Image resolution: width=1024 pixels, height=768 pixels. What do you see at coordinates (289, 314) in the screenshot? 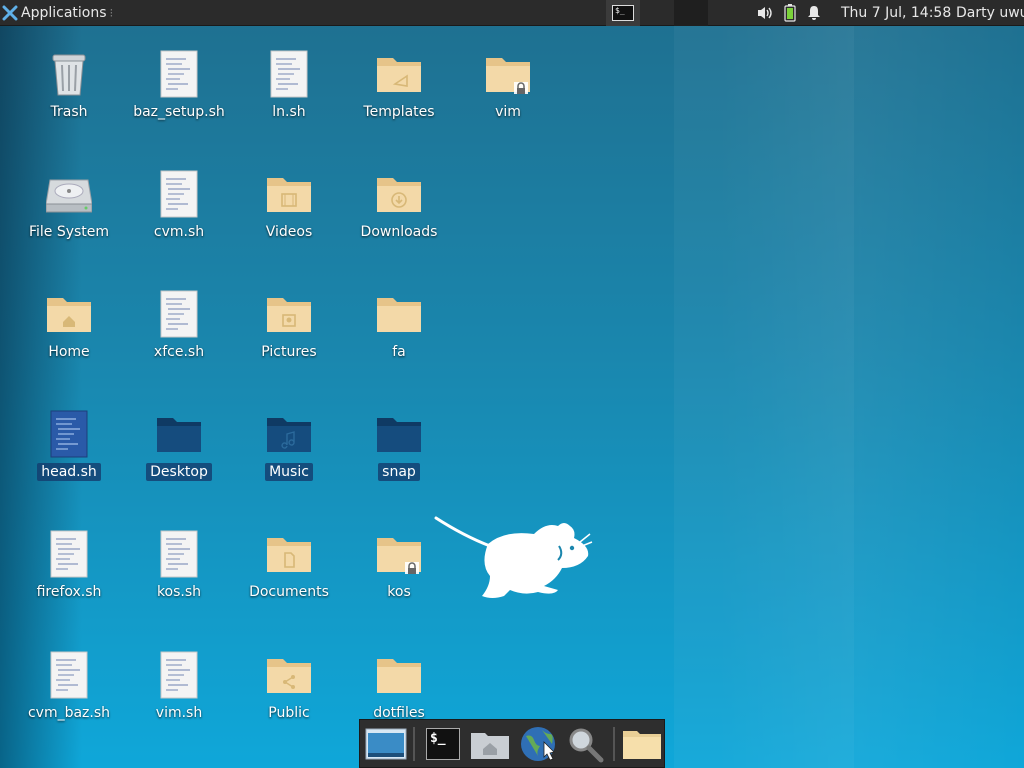
I see `folder-pictures-icon` at bounding box center [289, 314].